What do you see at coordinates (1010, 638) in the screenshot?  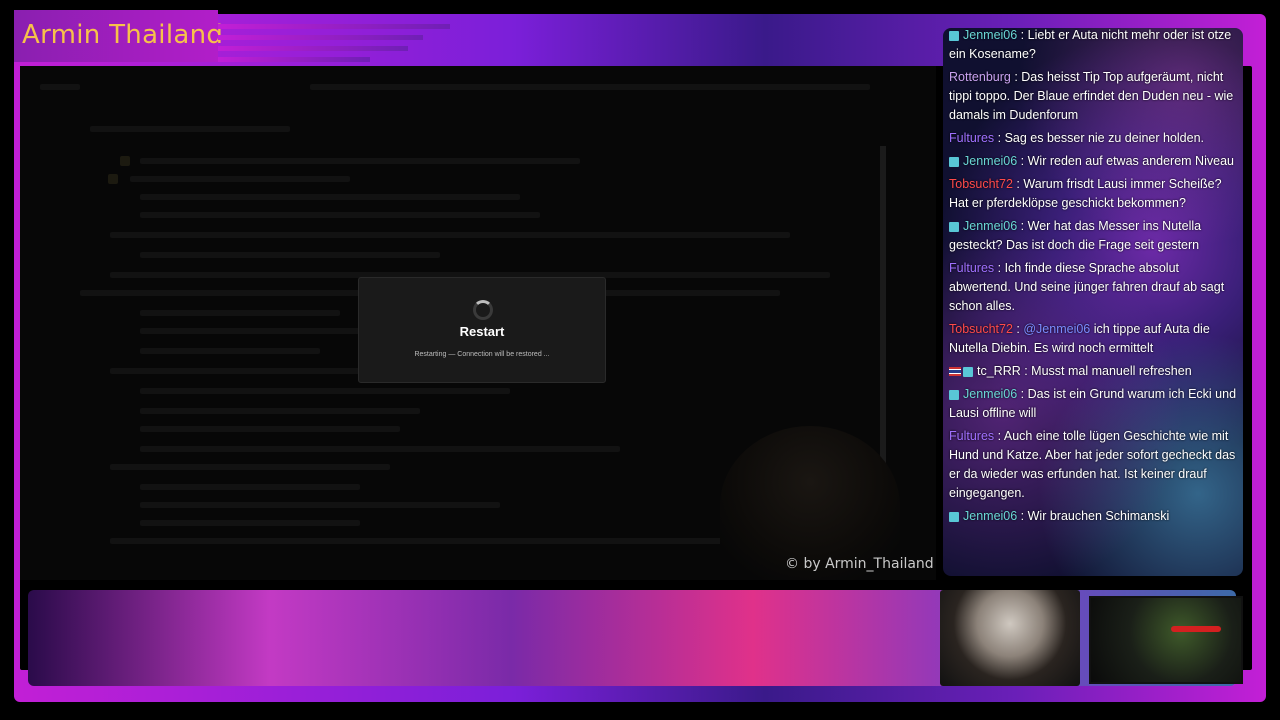 I see `streamer-webcam` at bounding box center [1010, 638].